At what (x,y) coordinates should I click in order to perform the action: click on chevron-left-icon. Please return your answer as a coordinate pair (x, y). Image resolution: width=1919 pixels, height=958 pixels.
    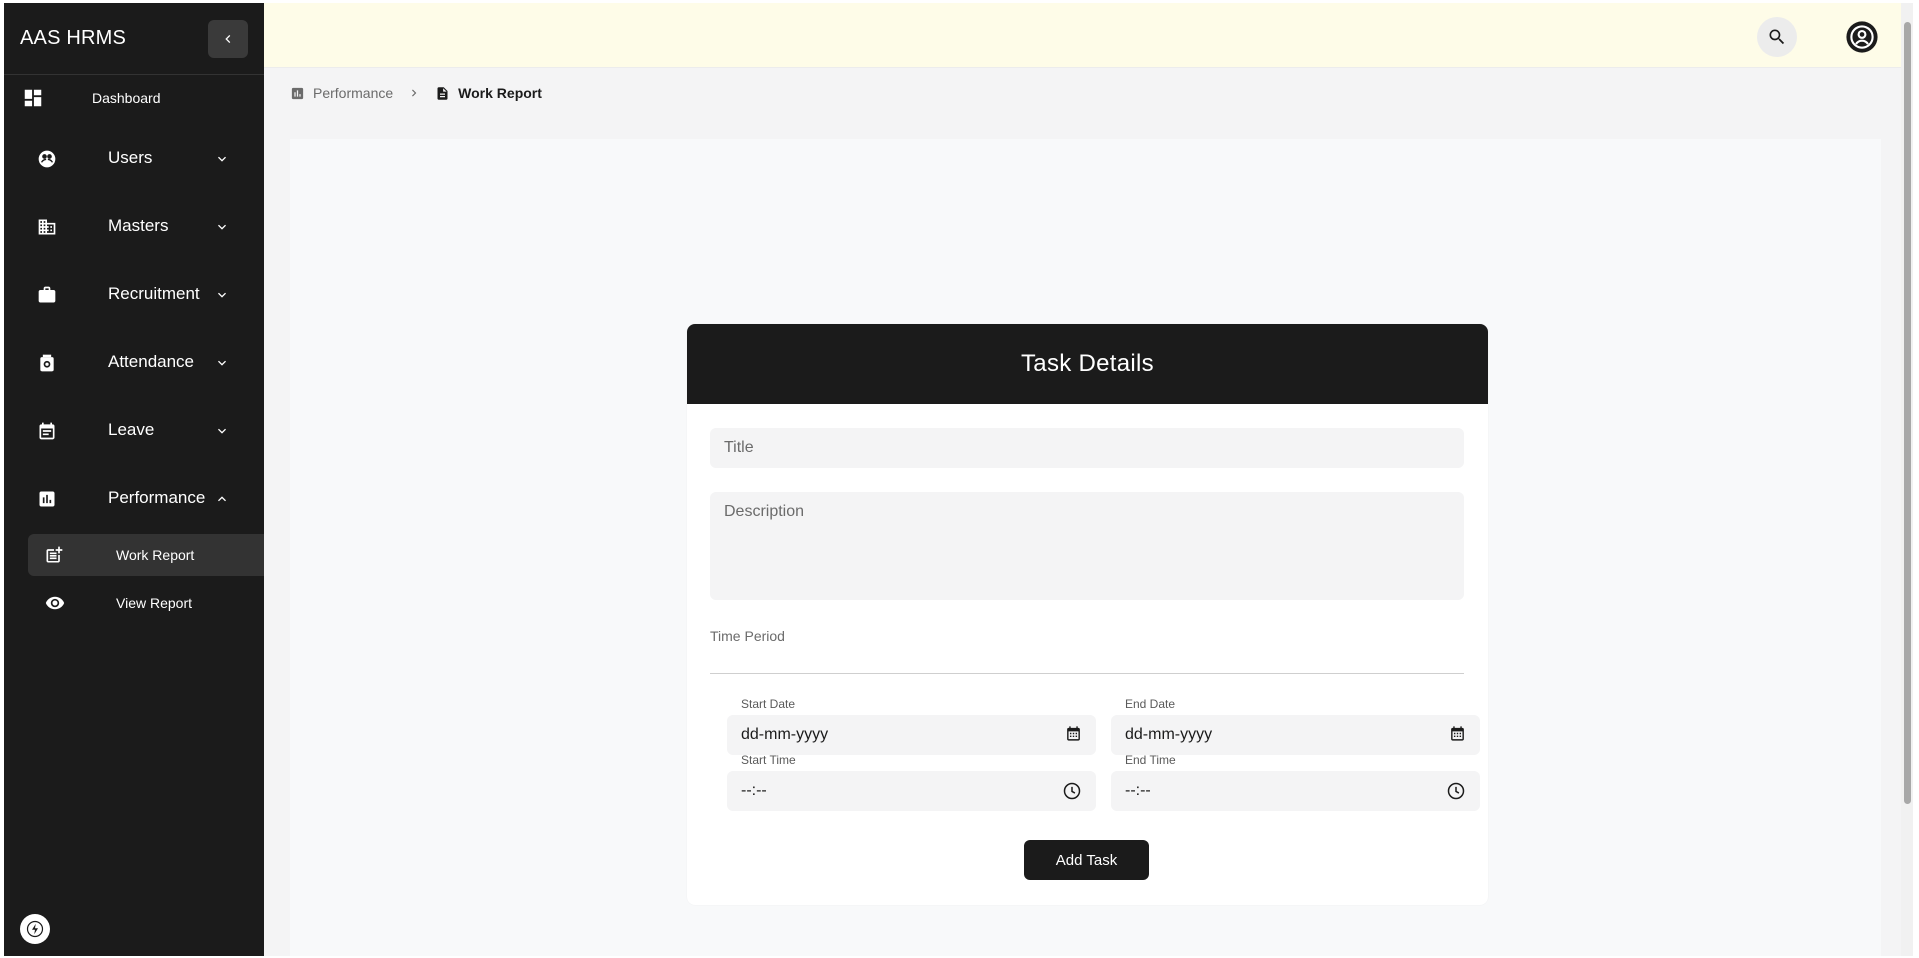
    Looking at the image, I should click on (228, 39).